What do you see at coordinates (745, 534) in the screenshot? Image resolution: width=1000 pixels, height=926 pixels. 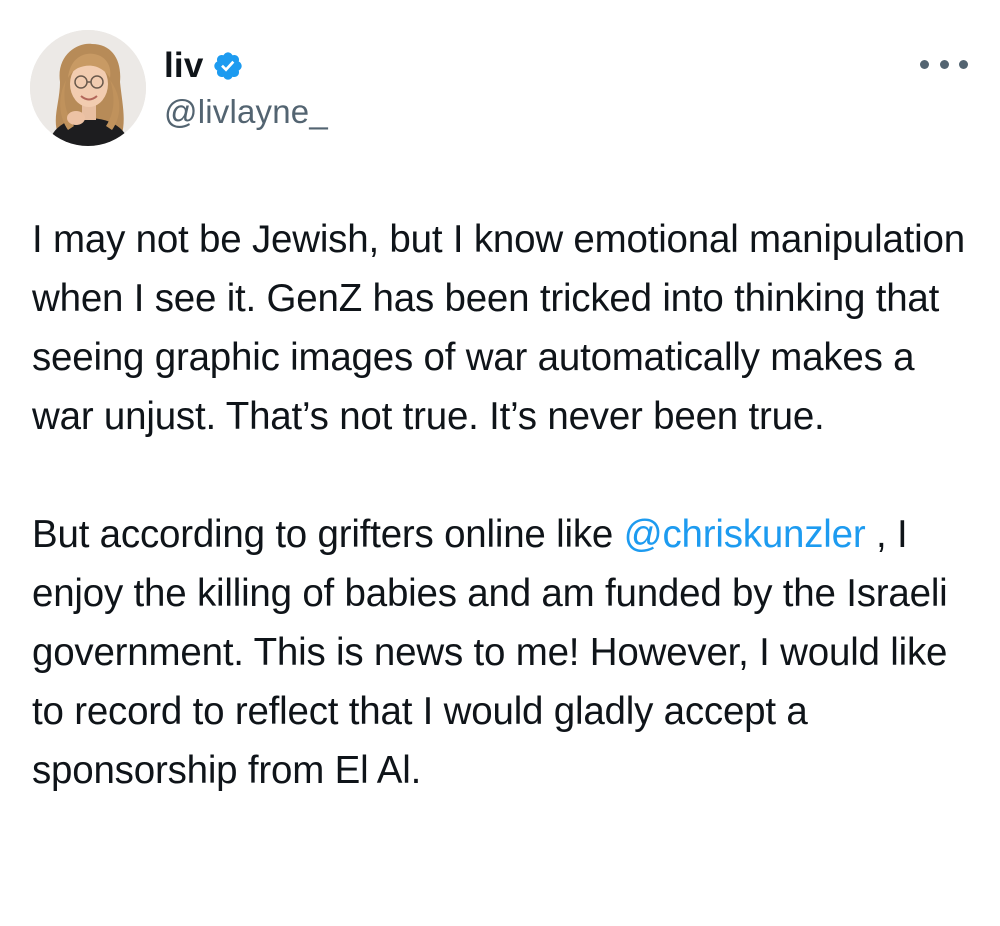 I see `mention-link: @chriskunzler` at bounding box center [745, 534].